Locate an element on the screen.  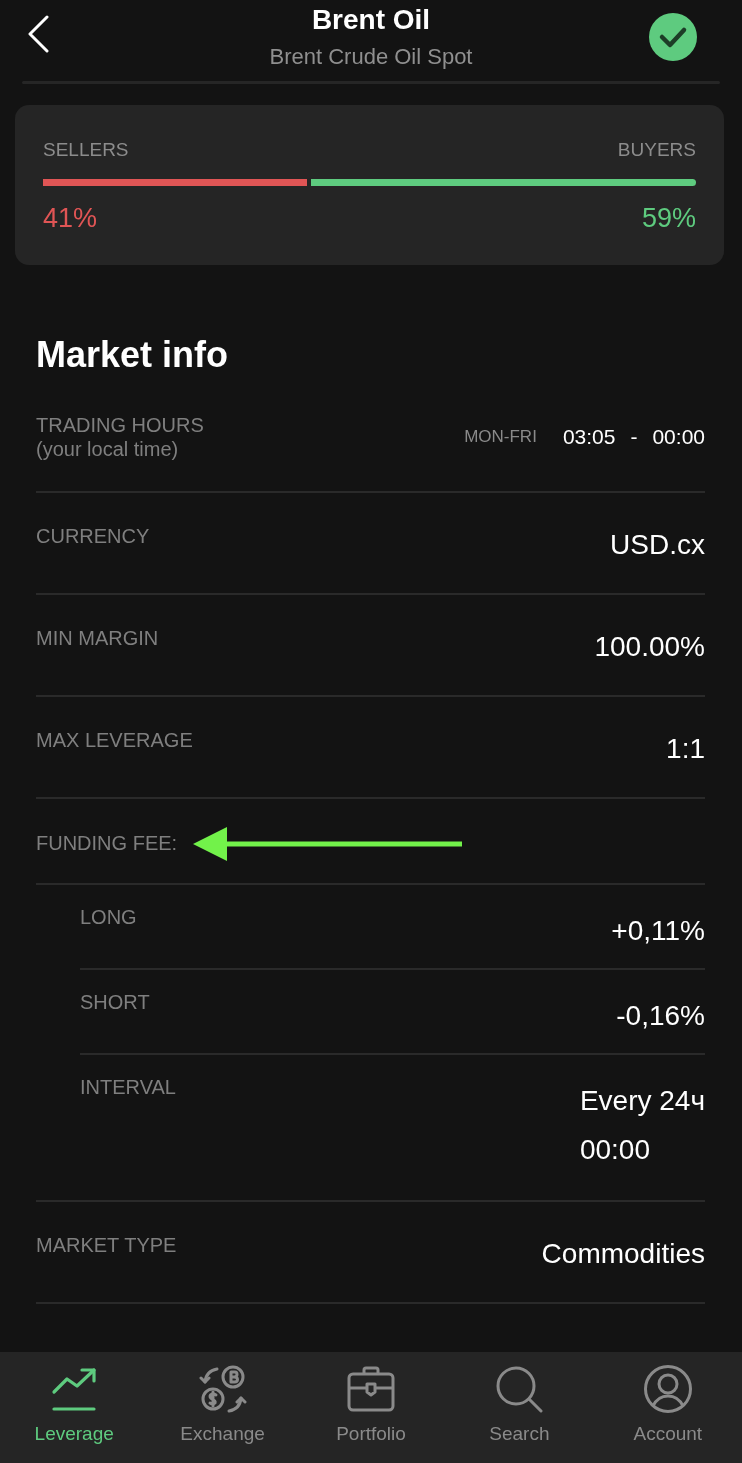
search-icon is located at coordinates (519, 1389).